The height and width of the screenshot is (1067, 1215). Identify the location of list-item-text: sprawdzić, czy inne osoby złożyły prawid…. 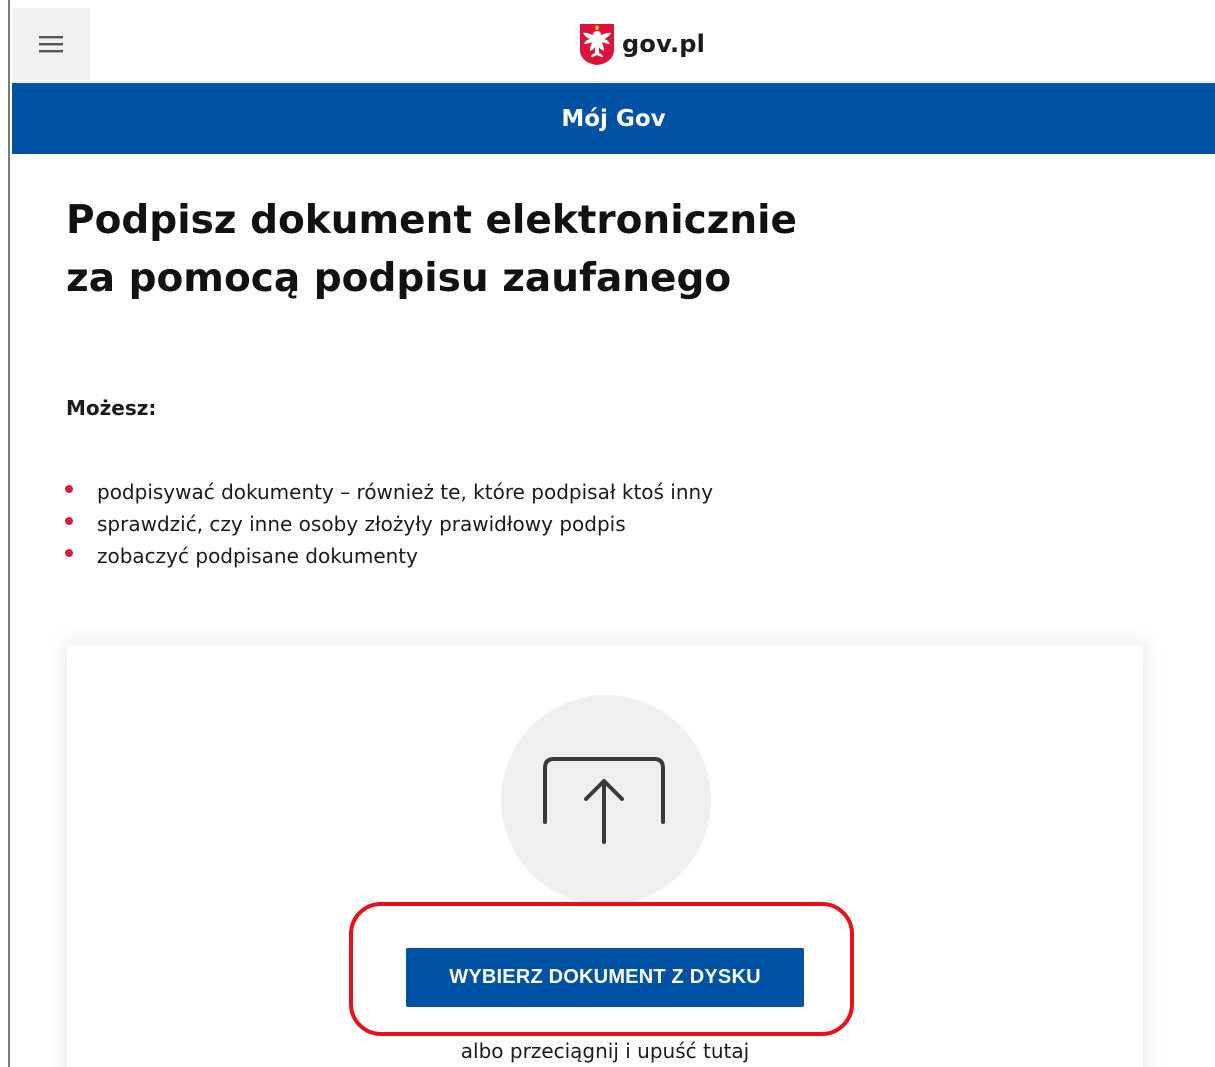
(361, 524).